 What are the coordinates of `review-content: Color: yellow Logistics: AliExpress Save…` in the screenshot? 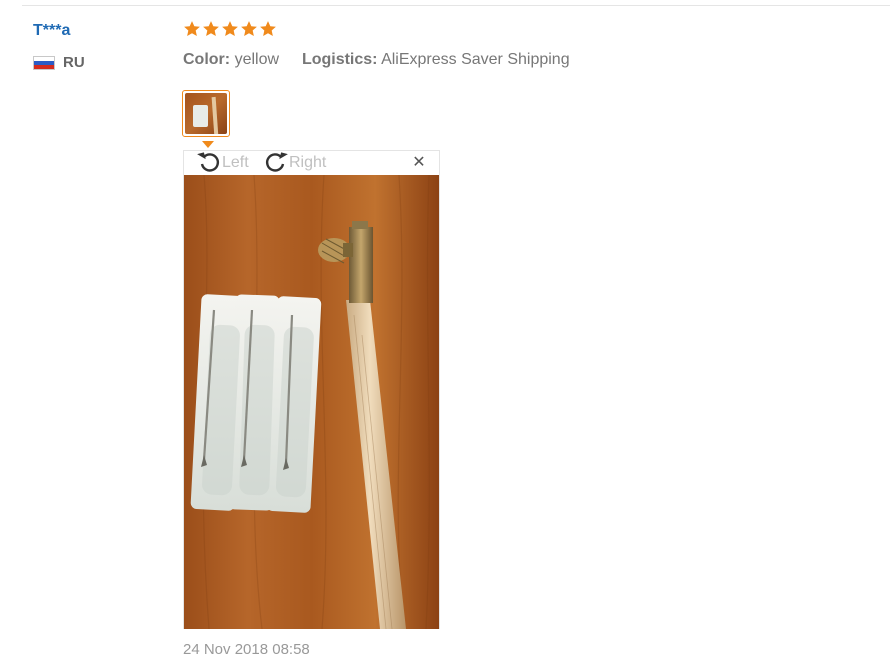 It's located at (533, 45).